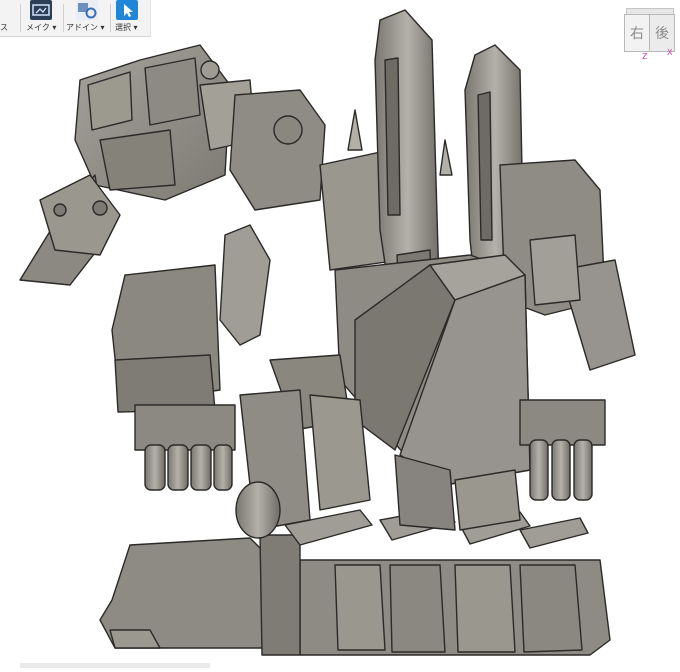 The image size is (680, 672). What do you see at coordinates (637, 33) in the screenshot?
I see `view-cube-right-face: 右` at bounding box center [637, 33].